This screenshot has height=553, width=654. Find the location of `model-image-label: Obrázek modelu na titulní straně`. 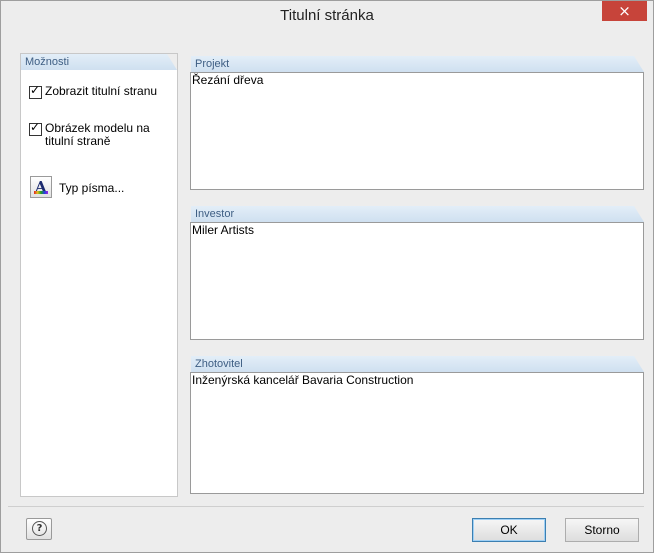

model-image-label: Obrázek modelu na titulní straně is located at coordinates (97, 135).